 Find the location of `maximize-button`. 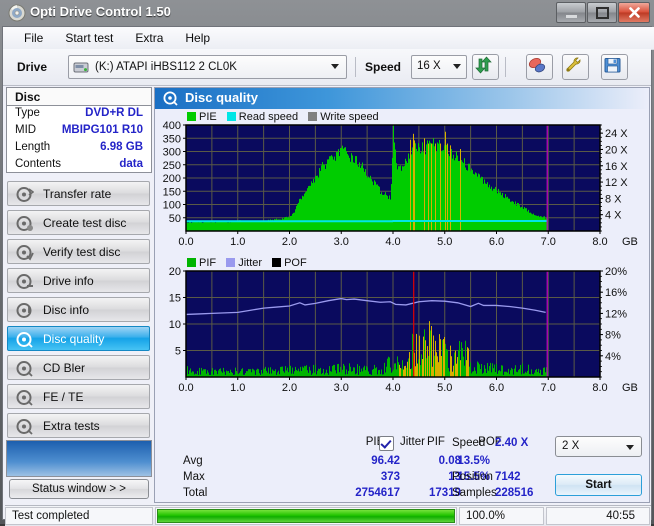

maximize-button is located at coordinates (602, 12).